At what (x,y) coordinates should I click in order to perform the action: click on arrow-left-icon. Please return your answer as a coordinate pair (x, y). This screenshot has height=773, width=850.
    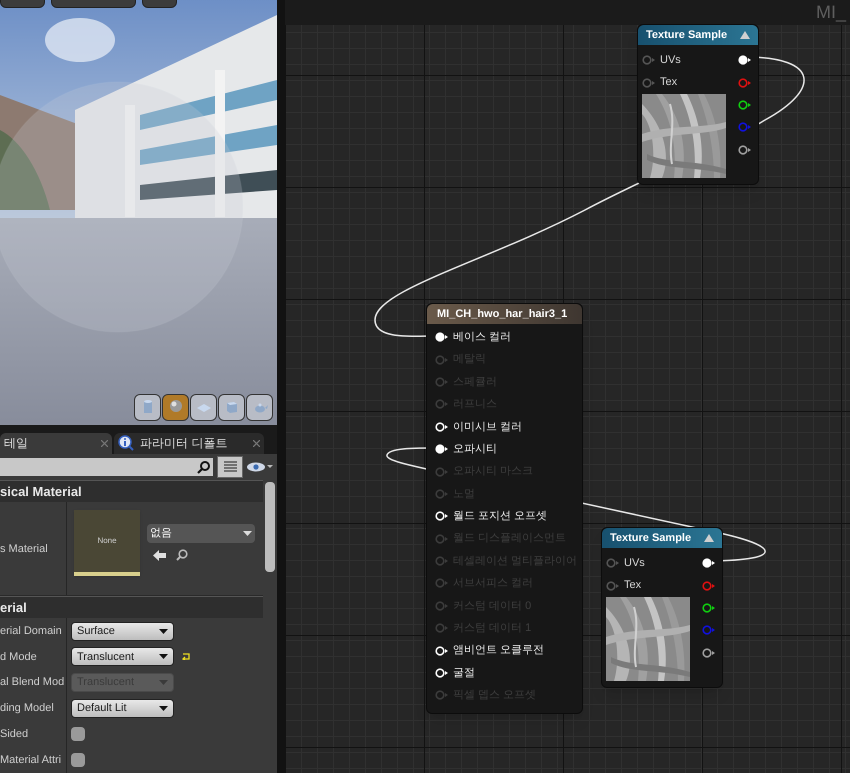
    Looking at the image, I should click on (159, 555).